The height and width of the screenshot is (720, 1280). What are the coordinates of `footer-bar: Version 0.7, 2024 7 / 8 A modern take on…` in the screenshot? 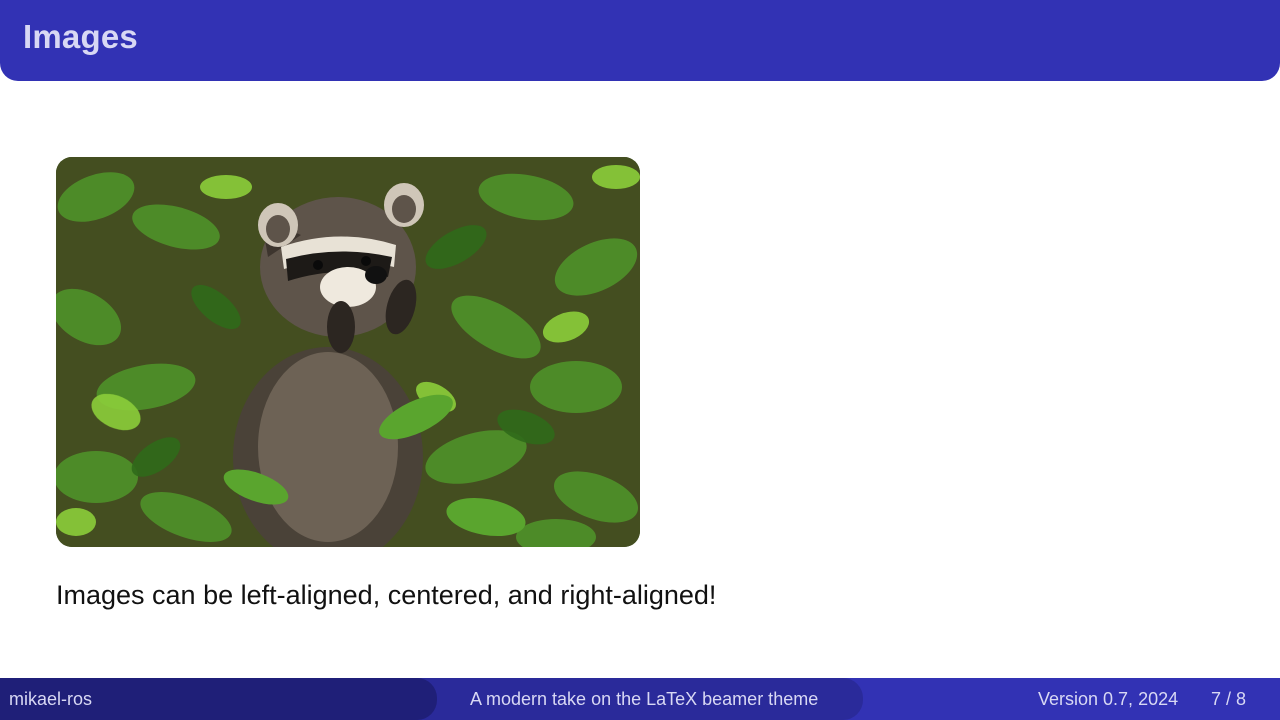 It's located at (640, 699).